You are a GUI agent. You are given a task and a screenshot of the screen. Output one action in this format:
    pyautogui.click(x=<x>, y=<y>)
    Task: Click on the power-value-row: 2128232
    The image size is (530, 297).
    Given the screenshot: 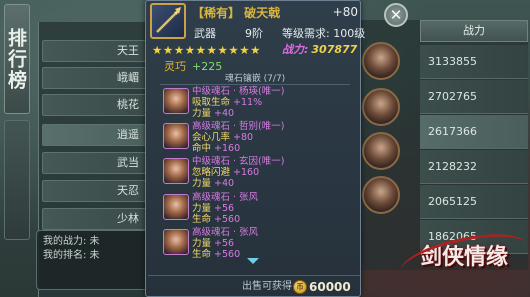 What is the action you would take?
    pyautogui.click(x=474, y=167)
    